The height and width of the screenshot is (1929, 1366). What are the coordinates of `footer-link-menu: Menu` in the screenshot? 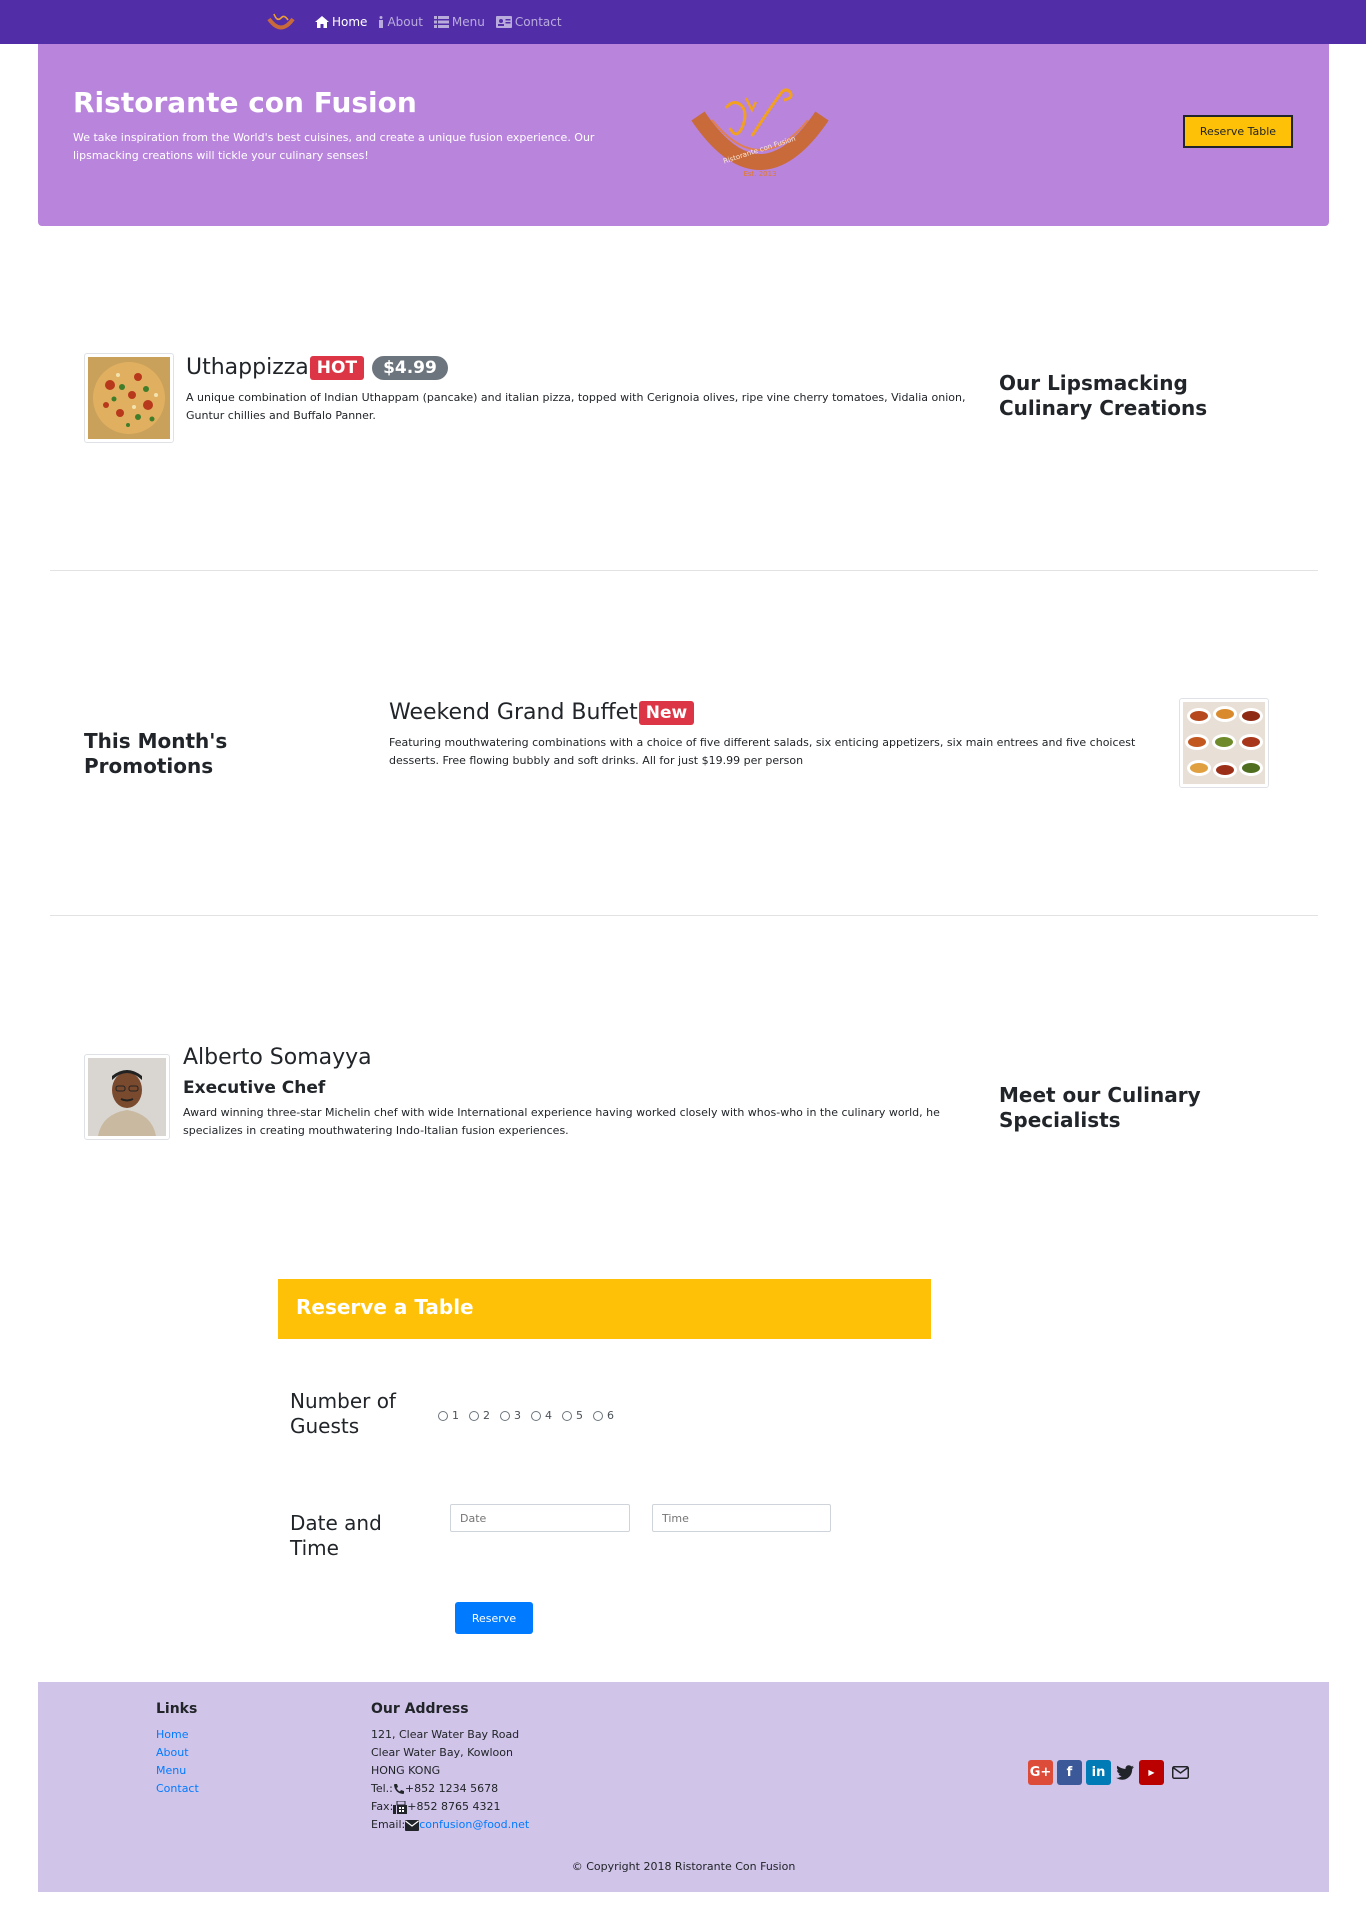 It's located at (177, 1771).